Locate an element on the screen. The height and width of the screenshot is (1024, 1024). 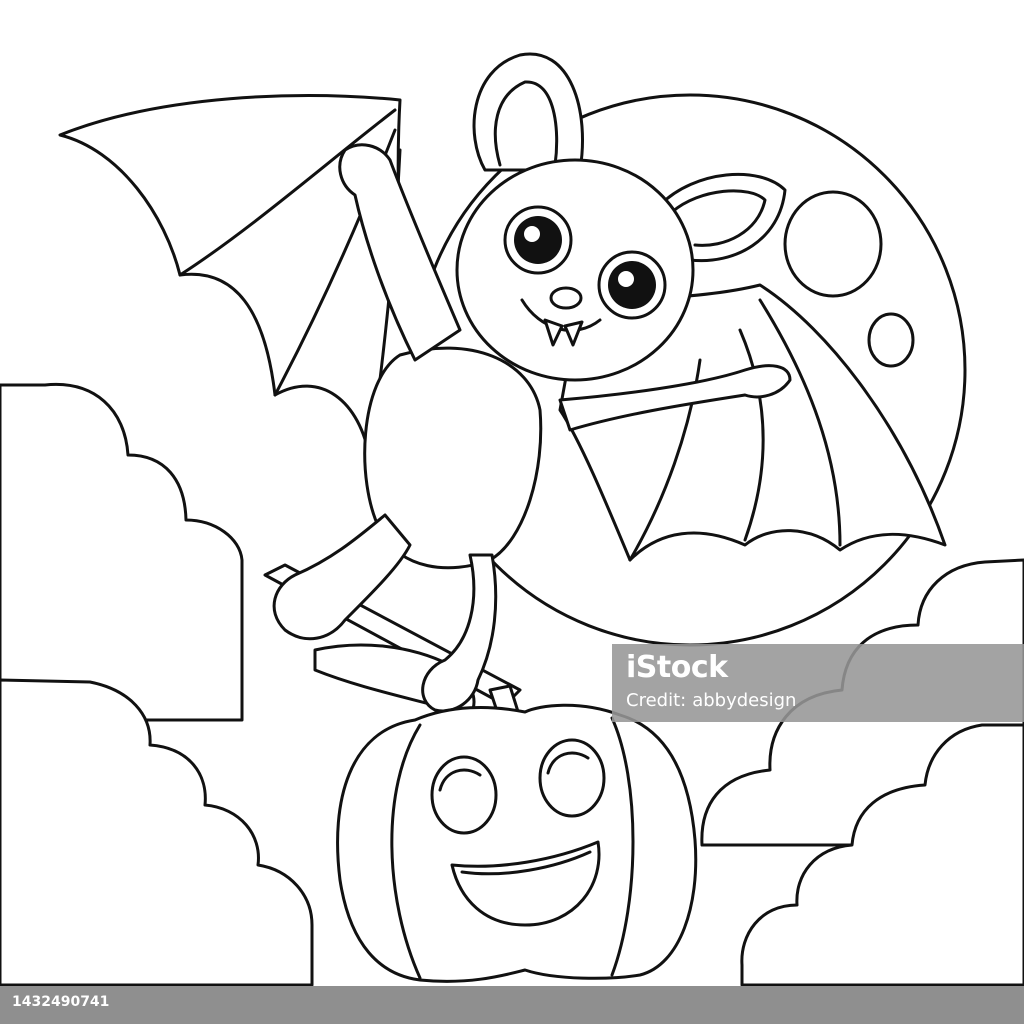
credit-line: Credit: abbydesign is located at coordinates (711, 700).